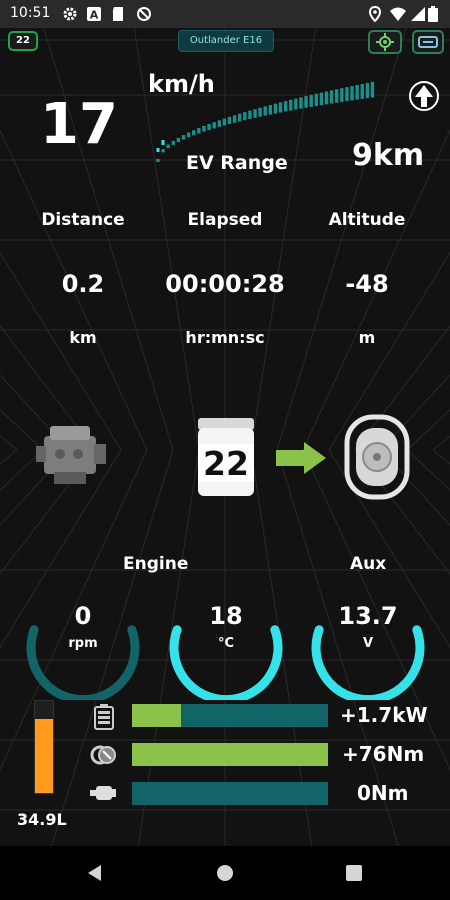  What do you see at coordinates (103, 793) in the screenshot?
I see `engine-small-icon` at bounding box center [103, 793].